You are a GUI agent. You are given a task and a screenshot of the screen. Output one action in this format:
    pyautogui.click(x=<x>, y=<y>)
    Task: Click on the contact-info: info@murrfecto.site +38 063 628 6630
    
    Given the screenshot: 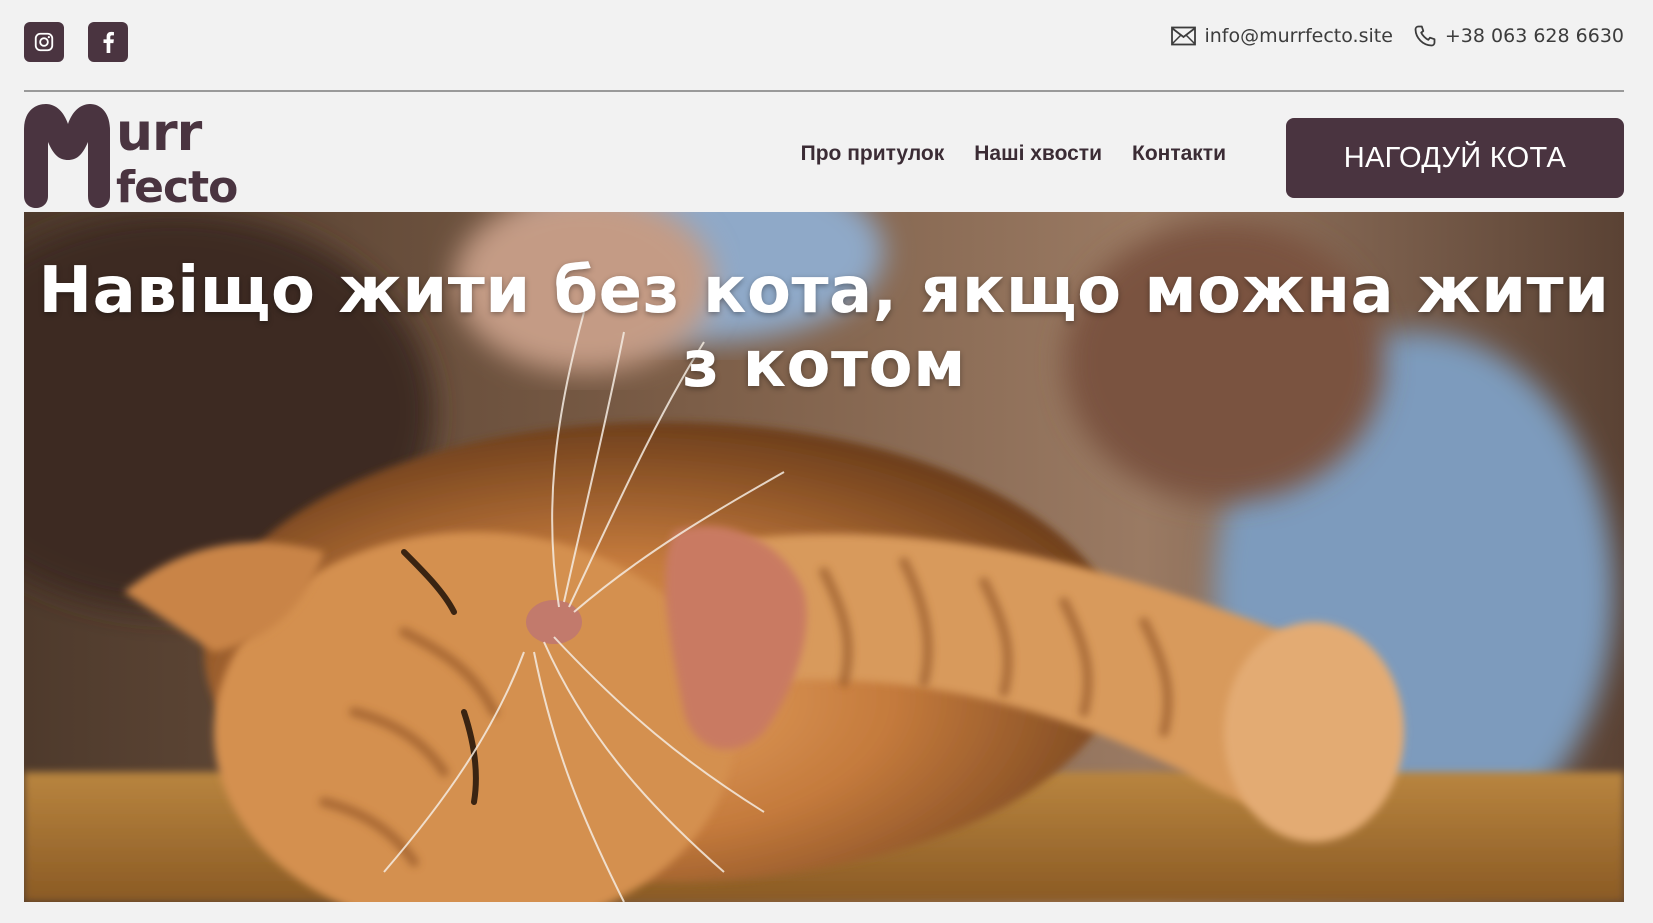 What is the action you would take?
    pyautogui.click(x=1397, y=36)
    